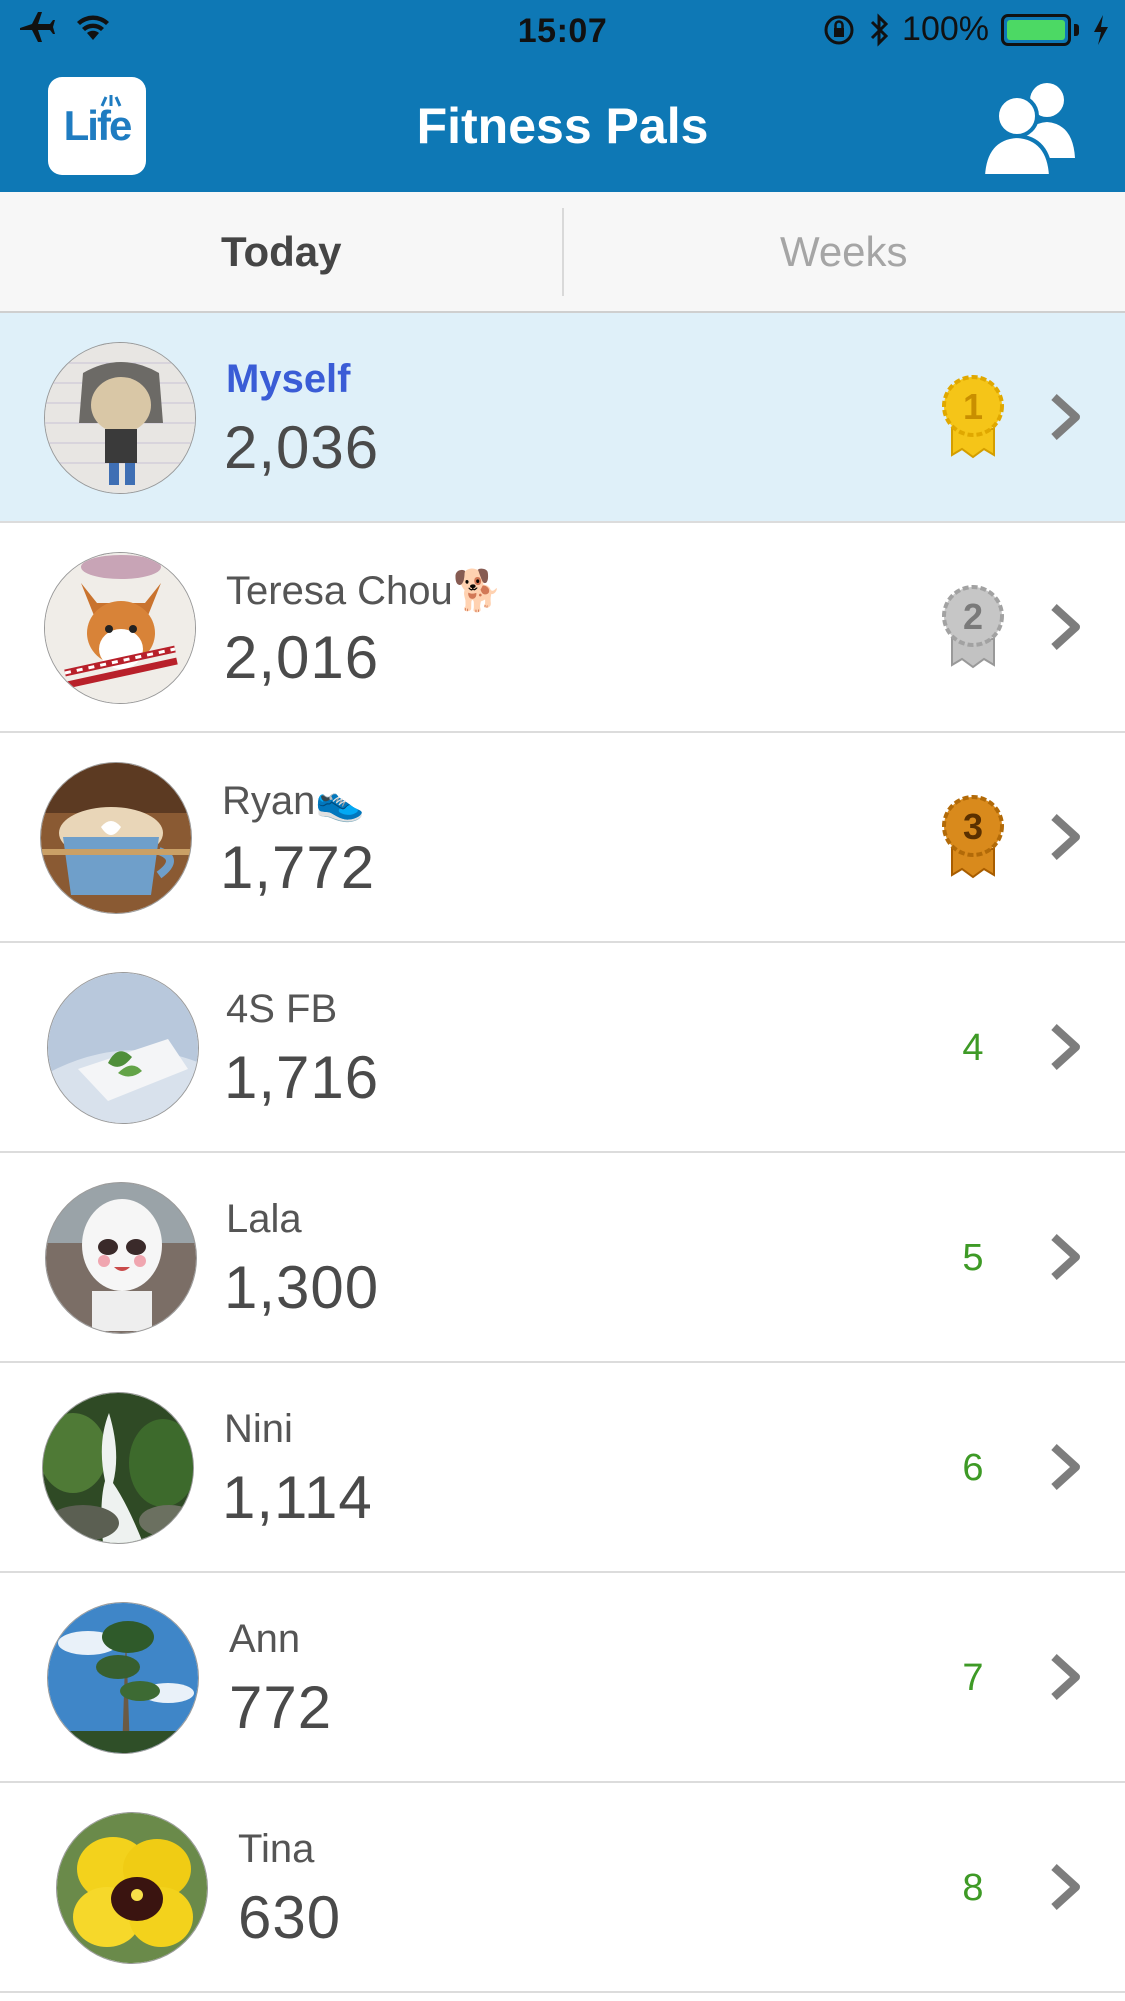  Describe the element at coordinates (562, 1678) in the screenshot. I see `list-item: Ann 772 7` at that location.